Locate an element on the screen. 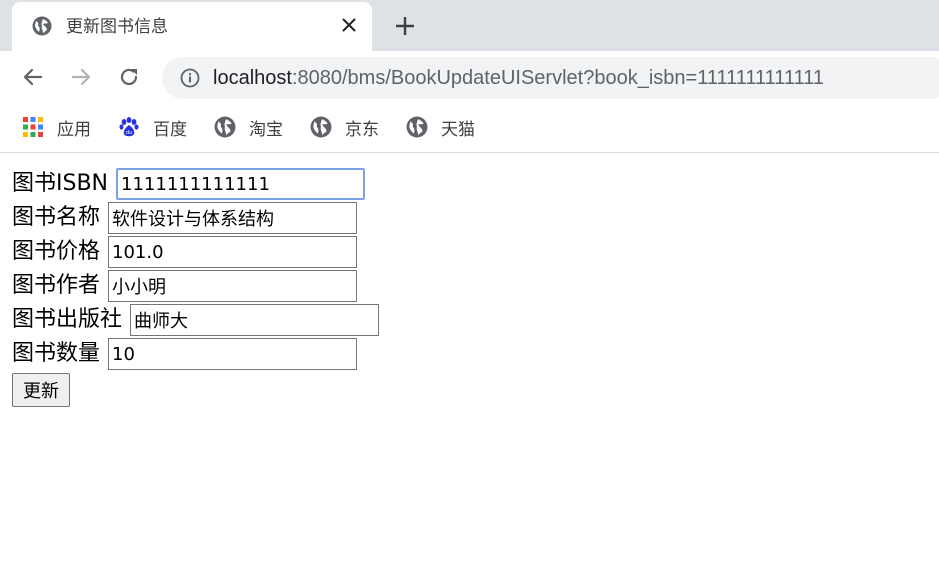 This screenshot has height=567, width=939. bookmark-label: 京东 is located at coordinates (362, 129).